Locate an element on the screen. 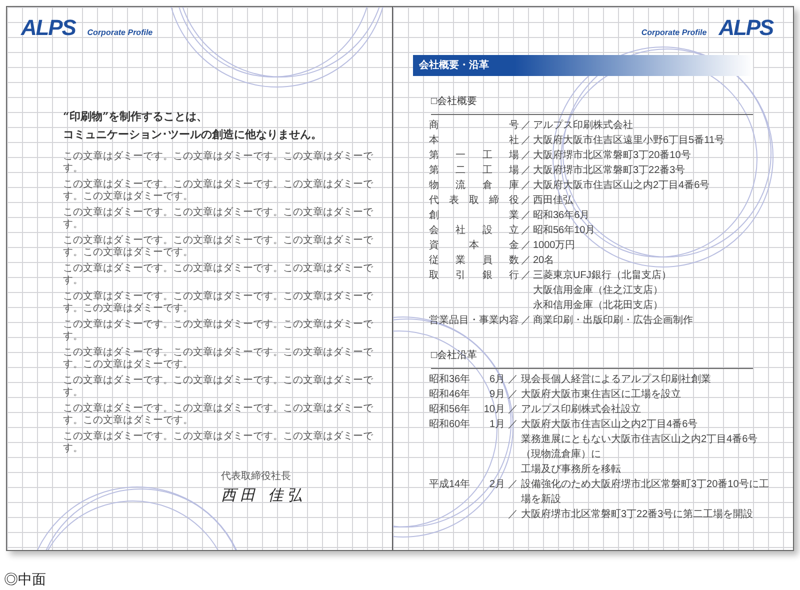 The height and width of the screenshot is (590, 800). headline: “印刷物”を制作することは、 is located at coordinates (136, 117).